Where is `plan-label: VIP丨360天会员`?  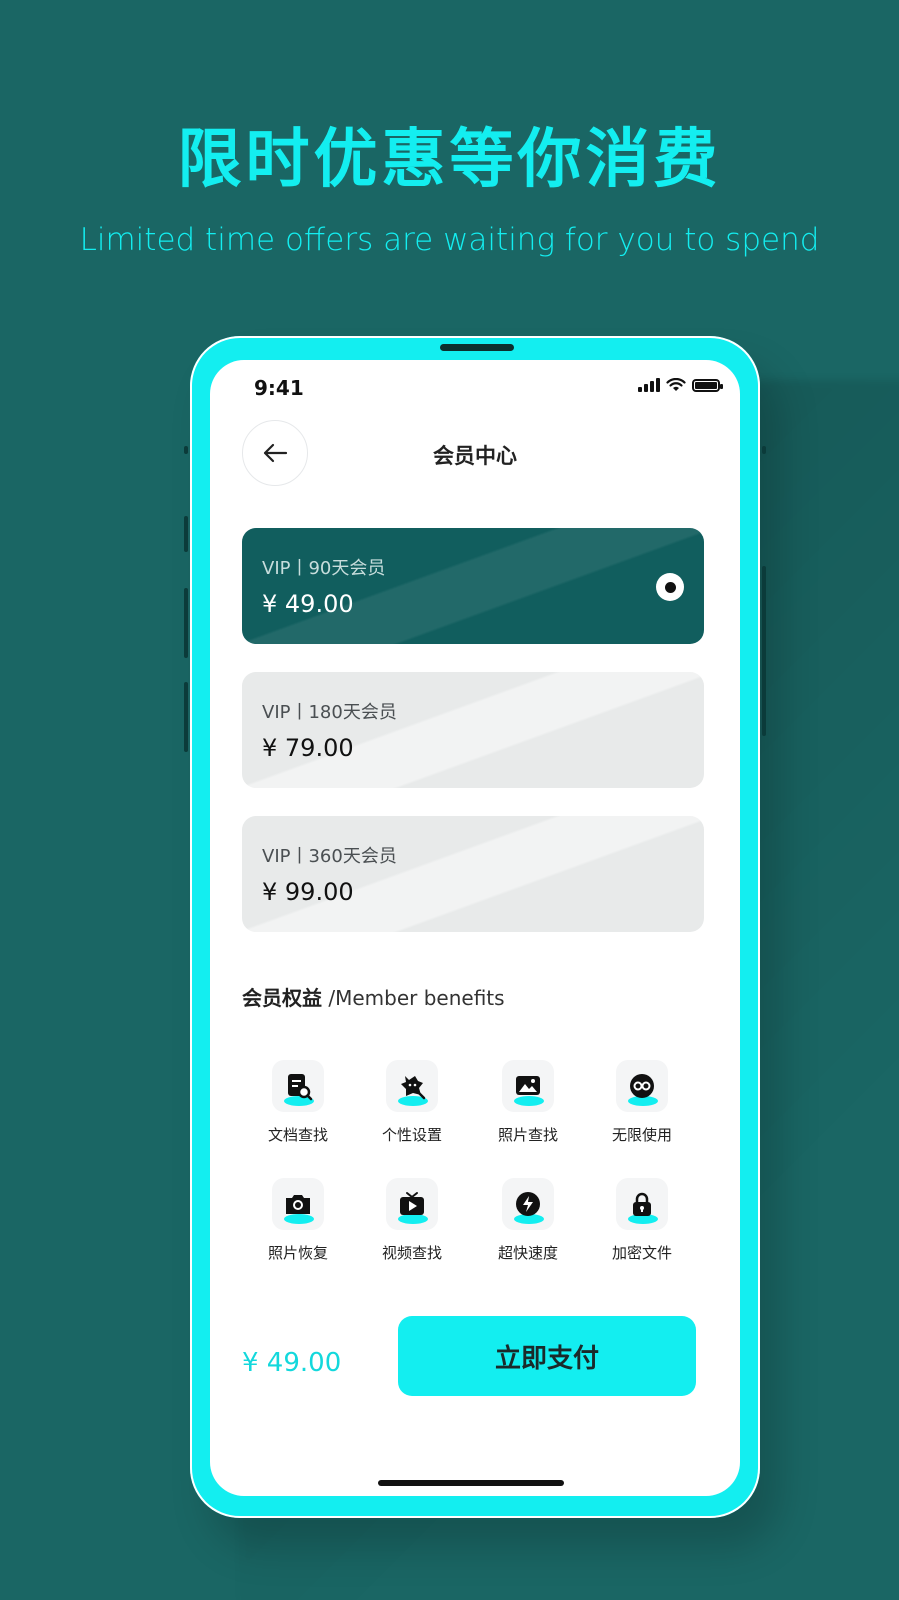 plan-label: VIP丨360天会员 is located at coordinates (329, 856).